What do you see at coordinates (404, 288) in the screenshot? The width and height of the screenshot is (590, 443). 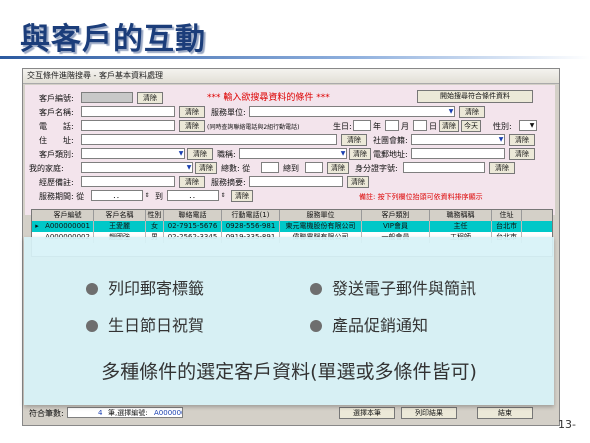 I see `bullet-text: 發送電子郵件與簡訊` at bounding box center [404, 288].